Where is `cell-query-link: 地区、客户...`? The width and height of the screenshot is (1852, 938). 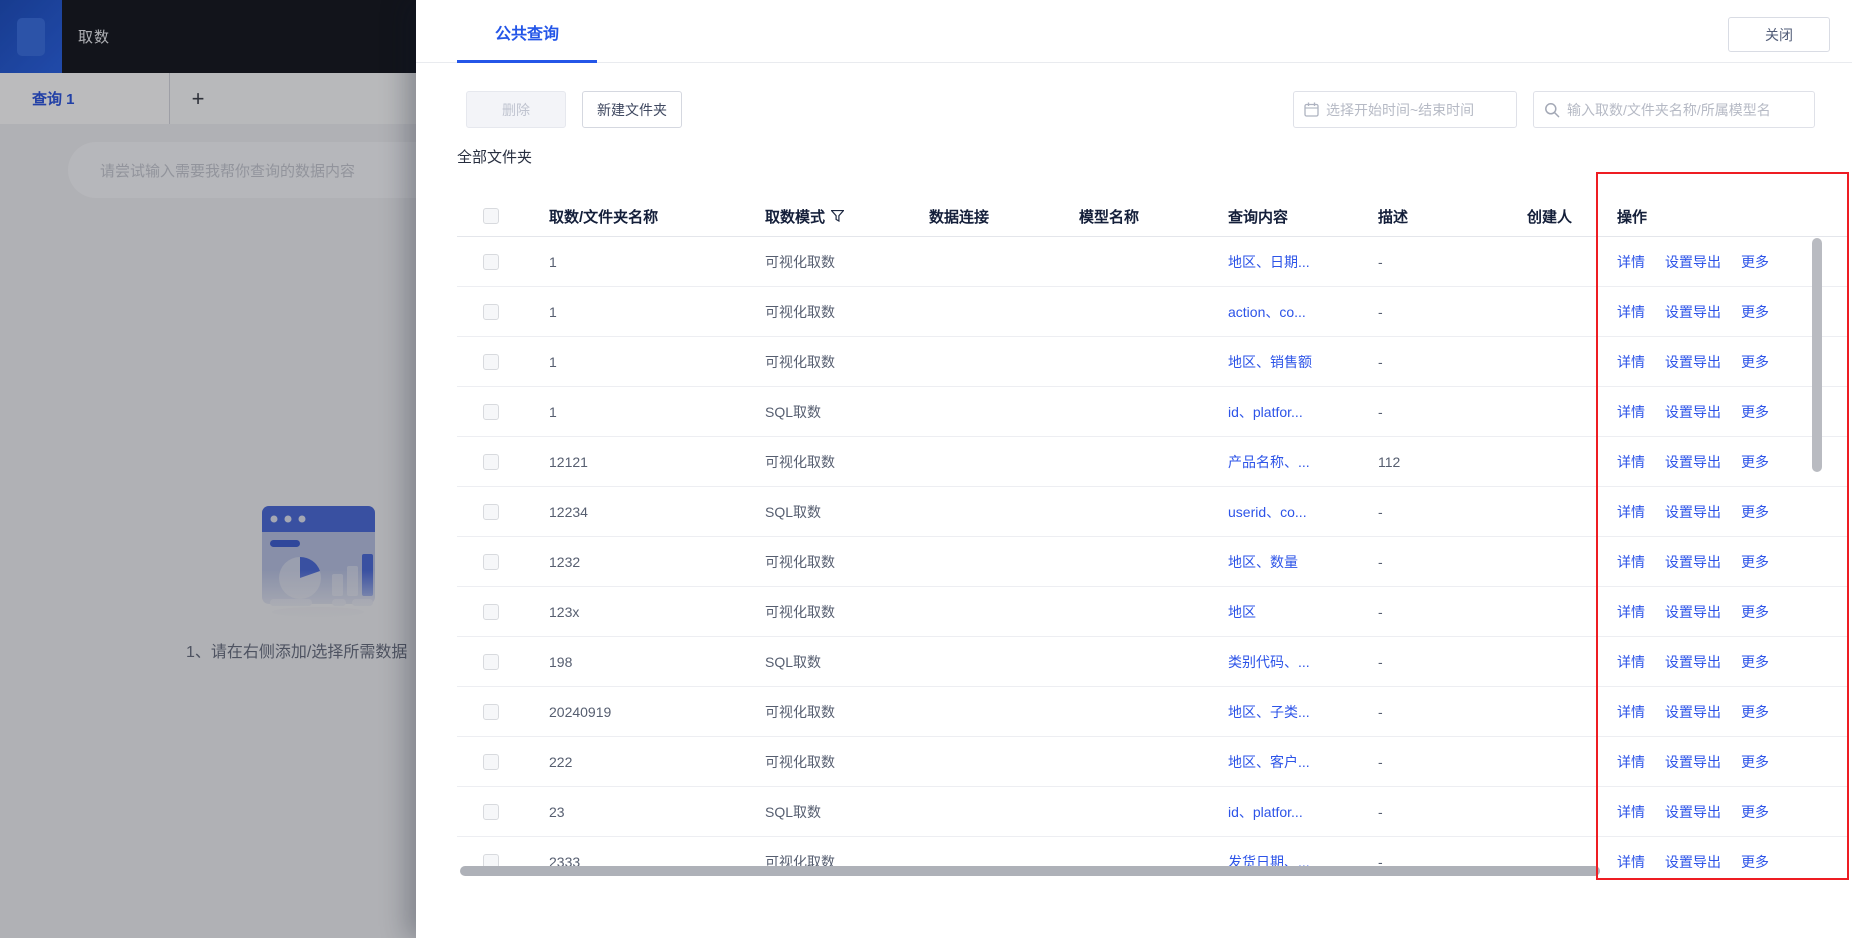 cell-query-link: 地区、客户... is located at coordinates (1303, 762).